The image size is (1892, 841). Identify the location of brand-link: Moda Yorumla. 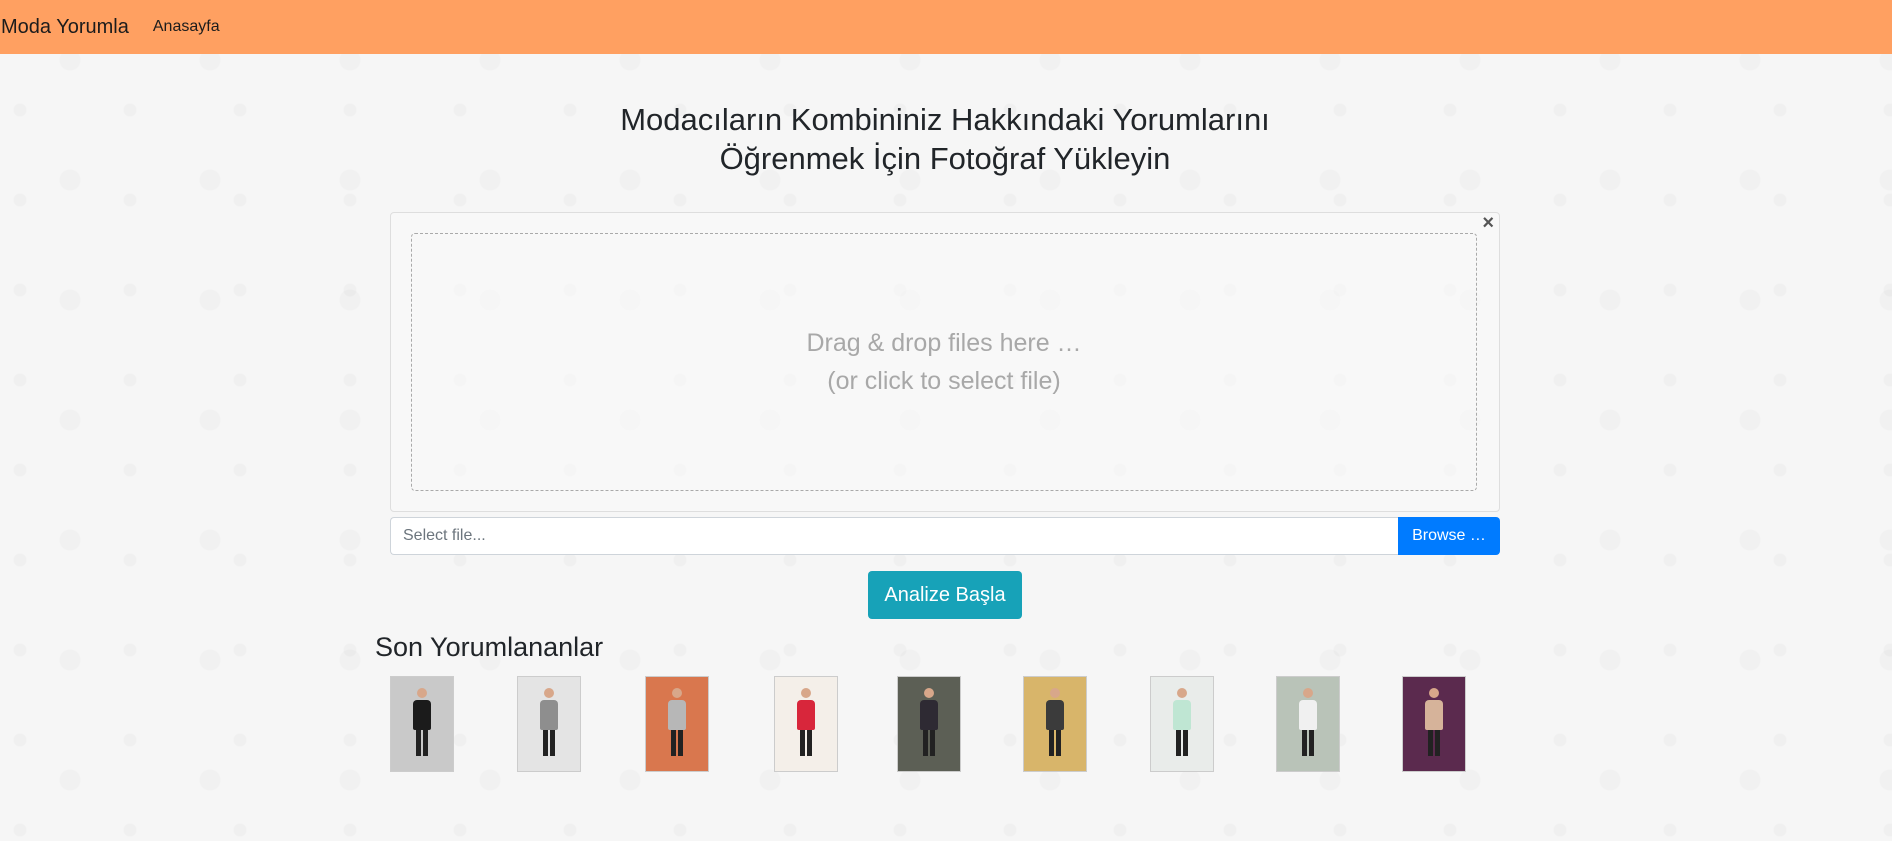
(65, 27).